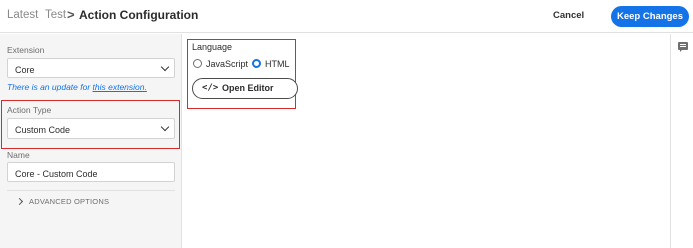 This screenshot has width=693, height=248. Describe the element at coordinates (256, 63) in the screenshot. I see `html-radio` at that location.